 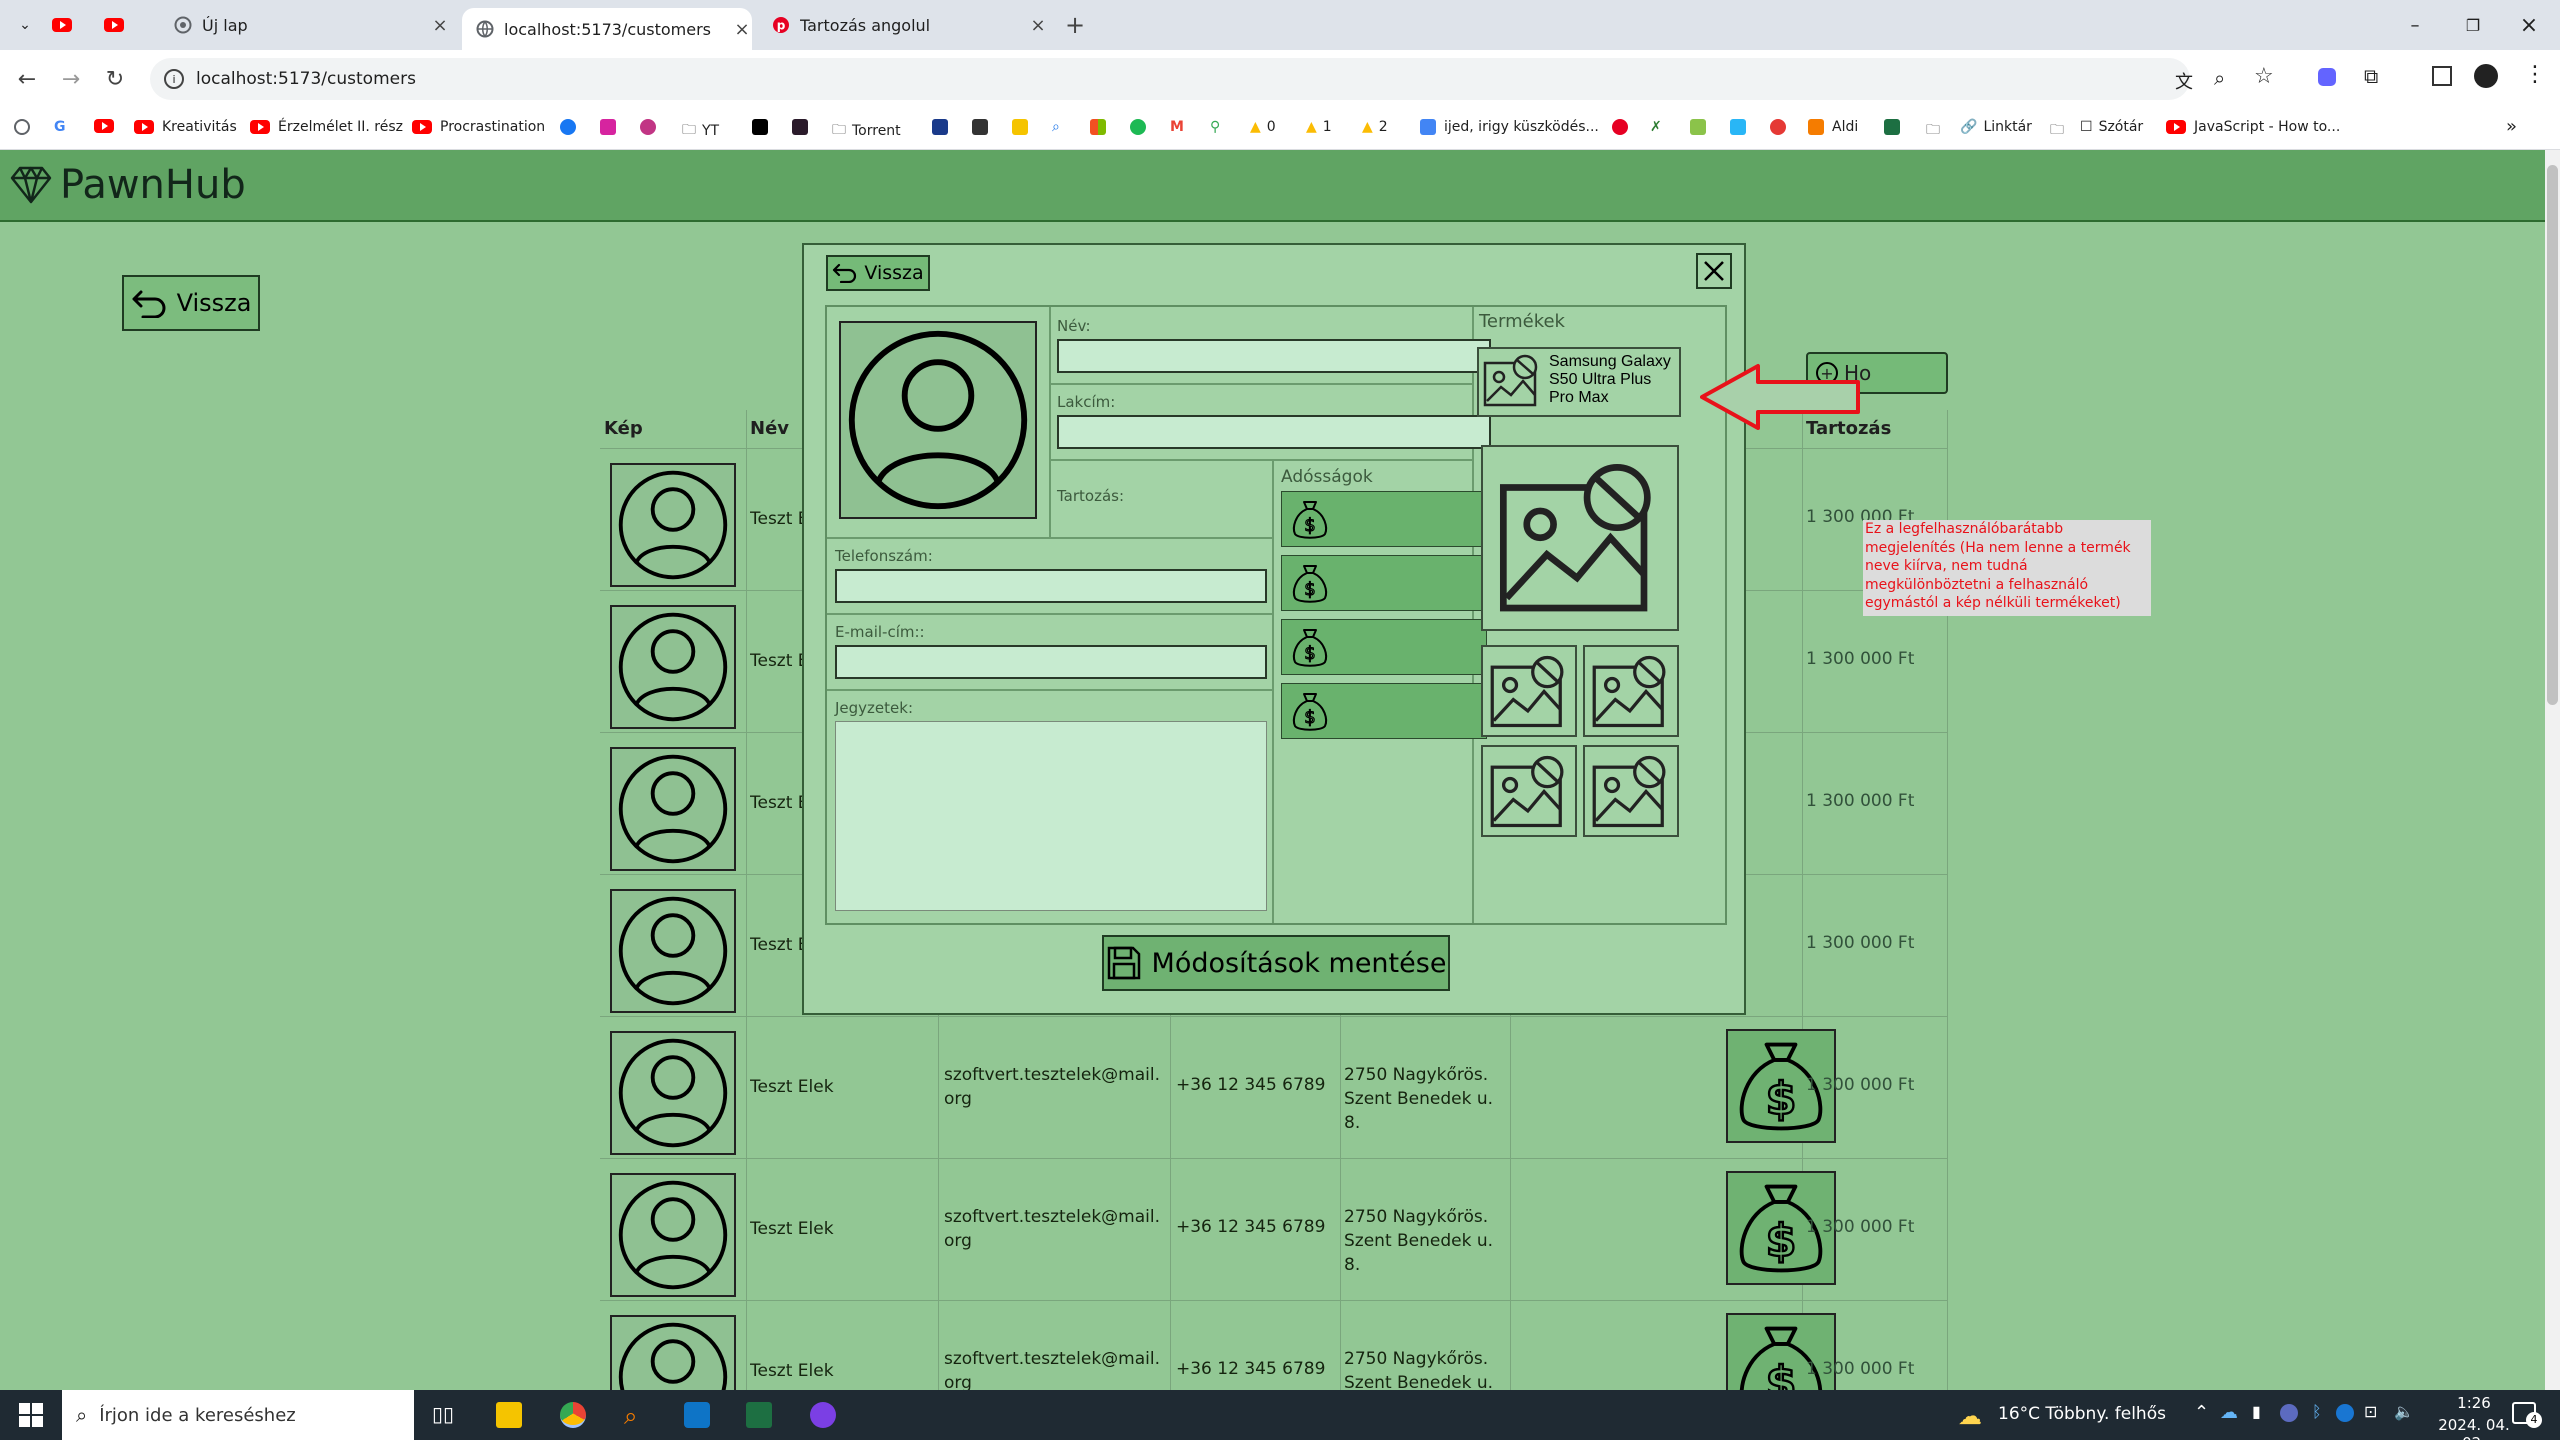 I want to click on name-input, so click(x=1274, y=356).